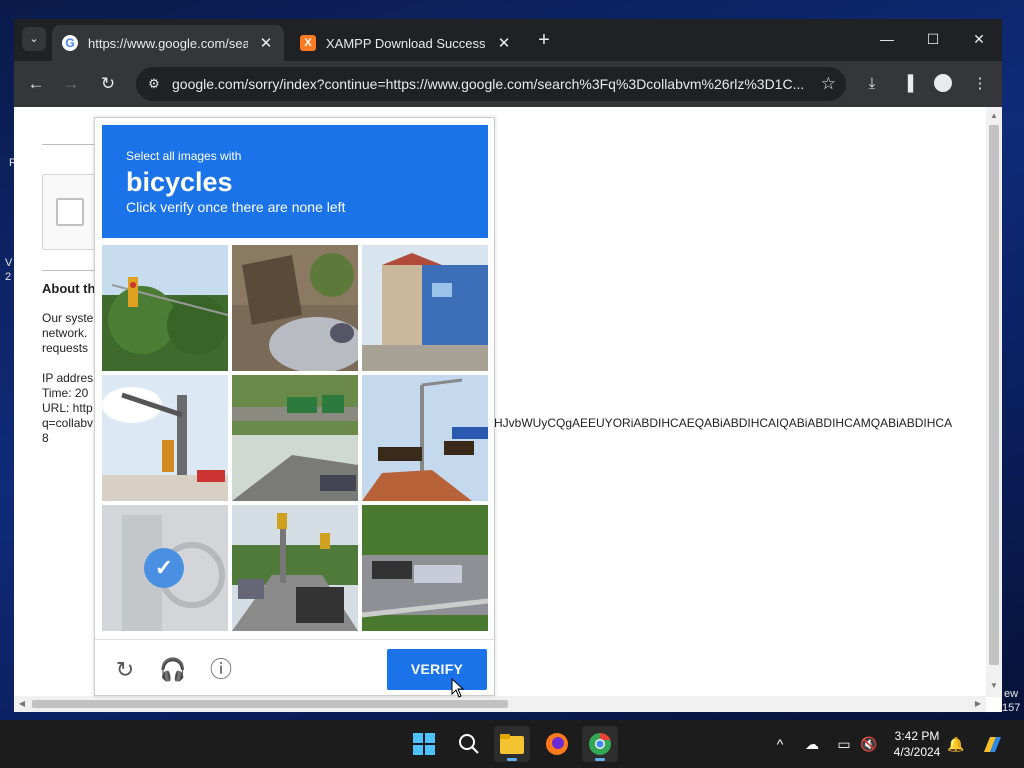  What do you see at coordinates (65, 348) in the screenshot?
I see `body-line: requests` at bounding box center [65, 348].